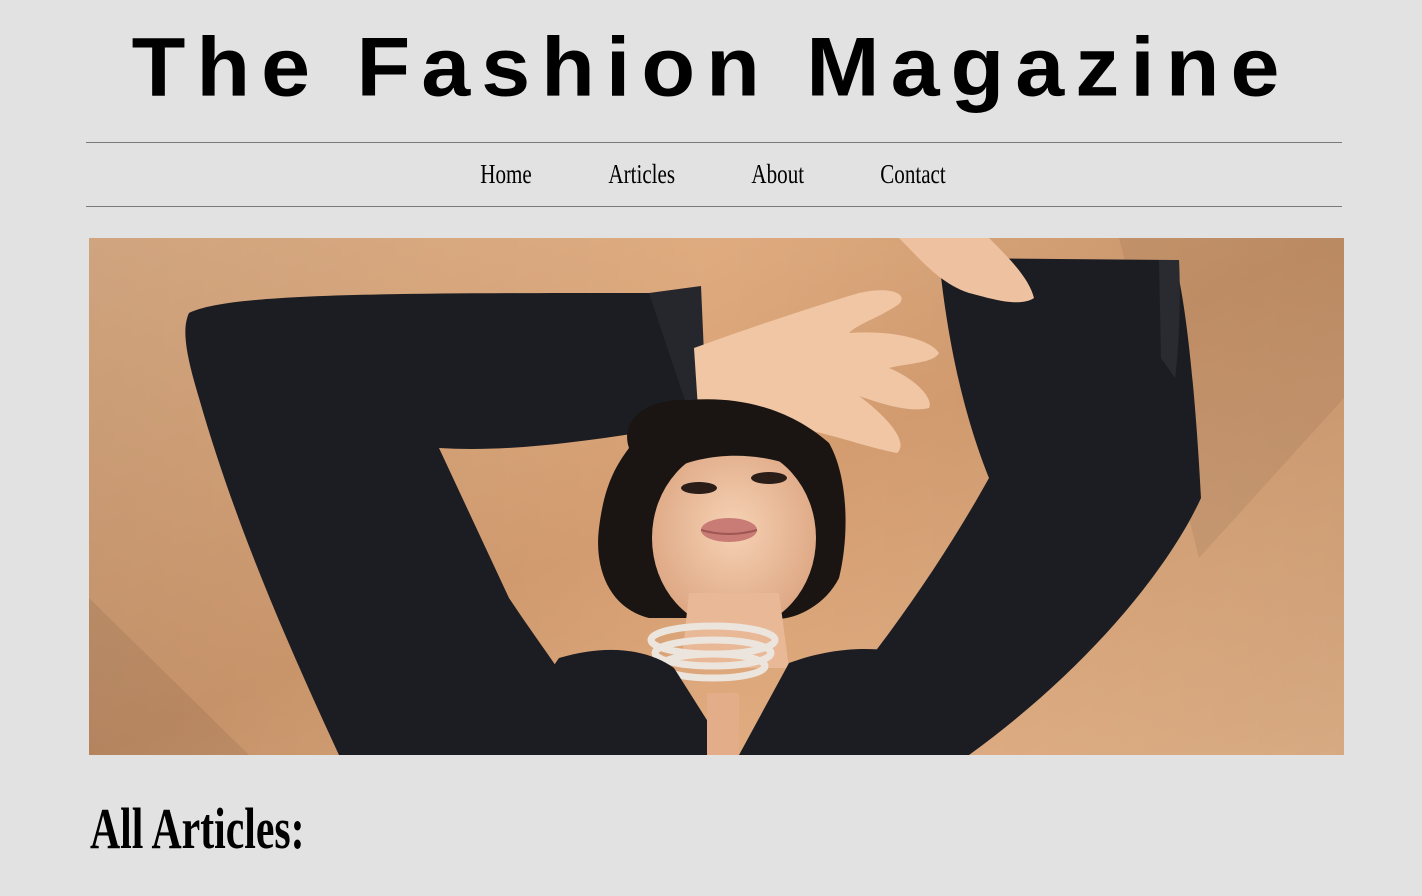  I want to click on nav-link-contact: Contact, so click(913, 174).